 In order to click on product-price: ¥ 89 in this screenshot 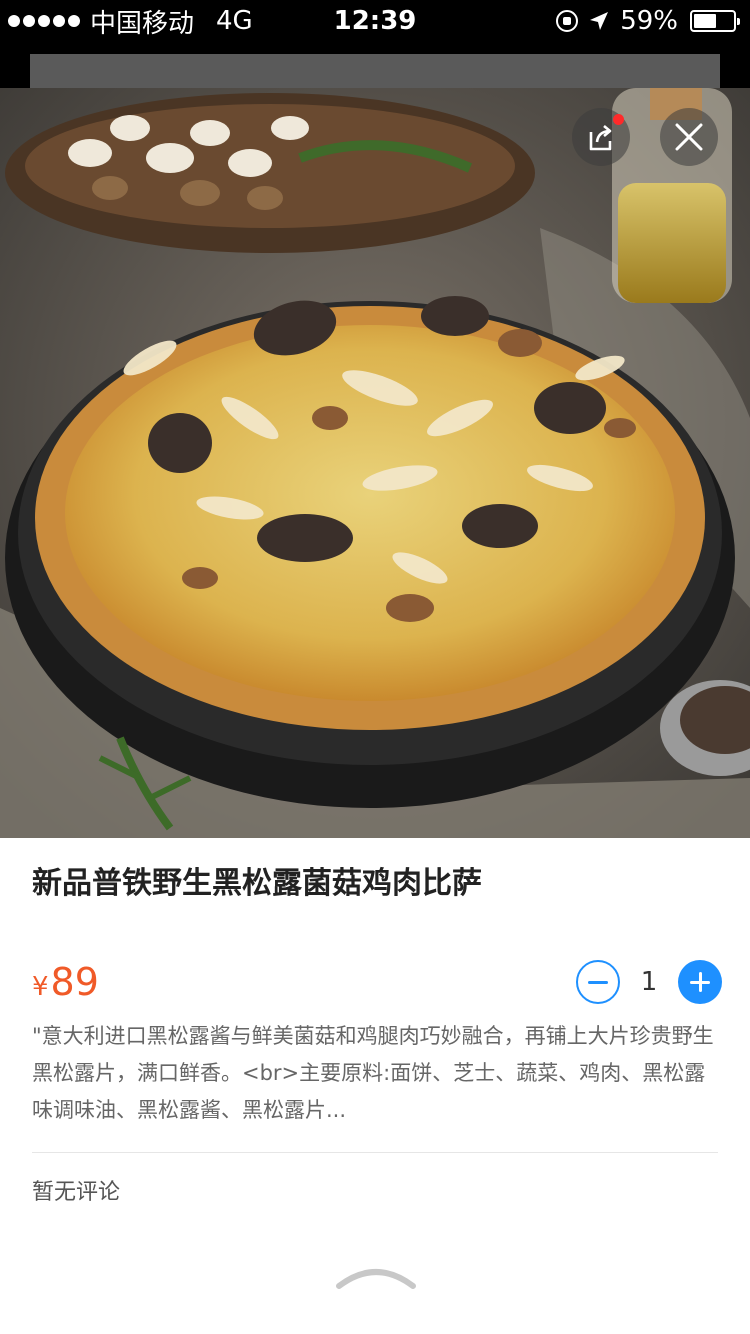, I will do `click(65, 982)`.